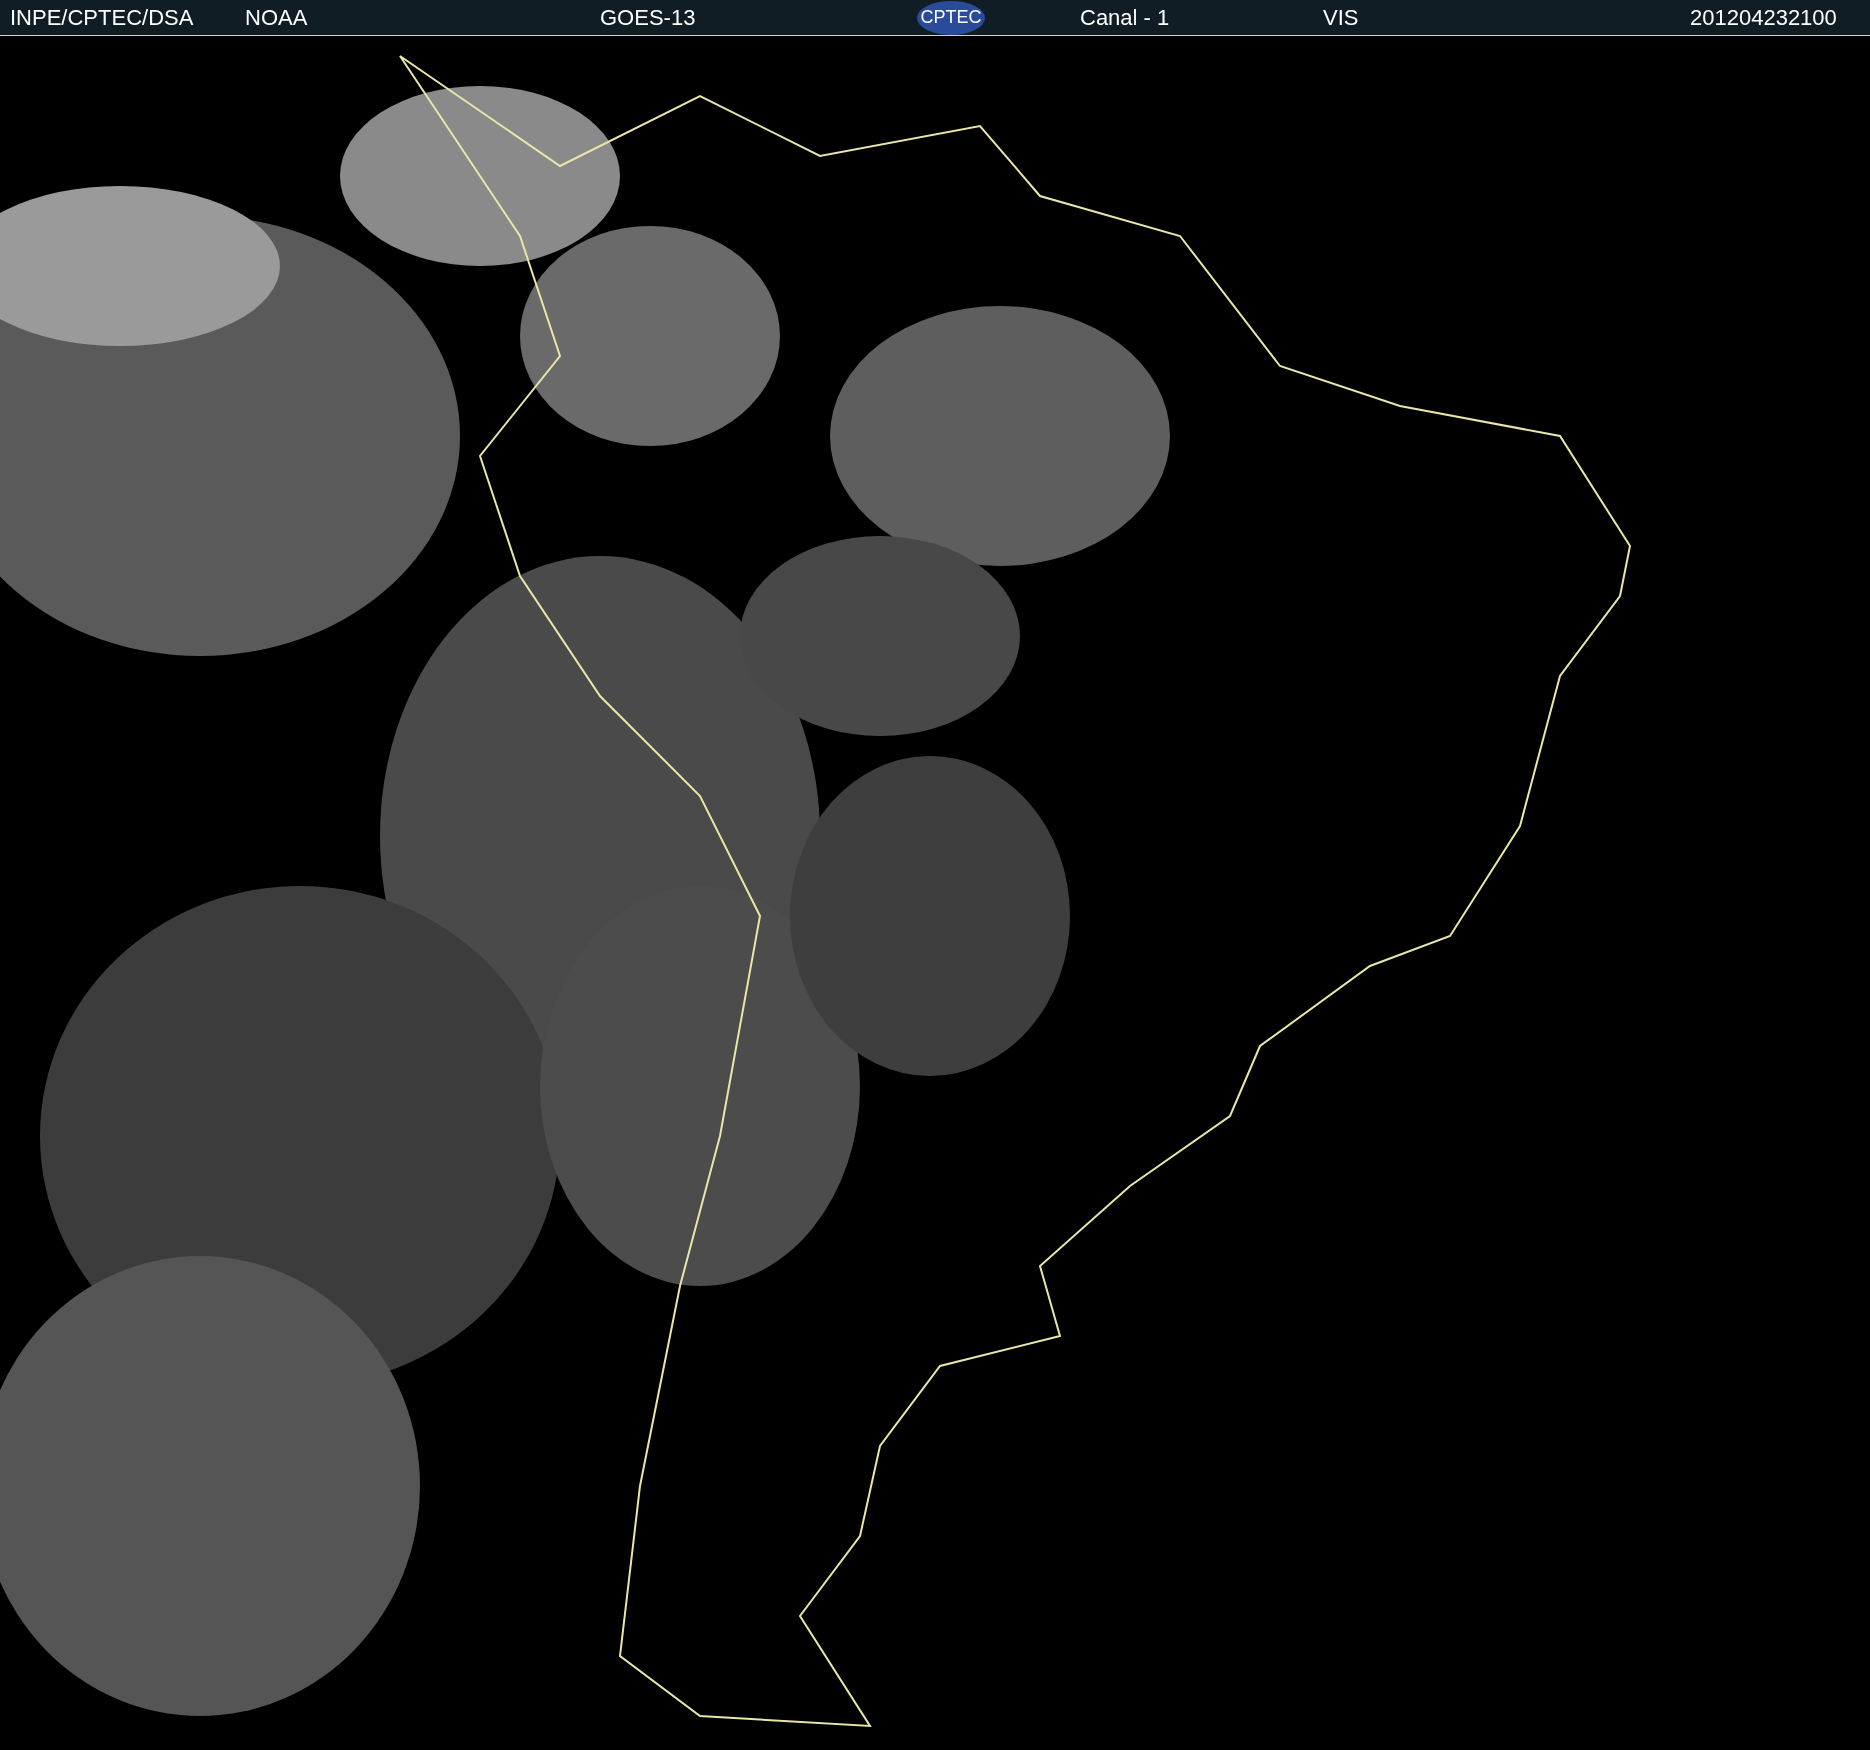 The image size is (1870, 1750). I want to click on header-label: GOES-13, so click(648, 18).